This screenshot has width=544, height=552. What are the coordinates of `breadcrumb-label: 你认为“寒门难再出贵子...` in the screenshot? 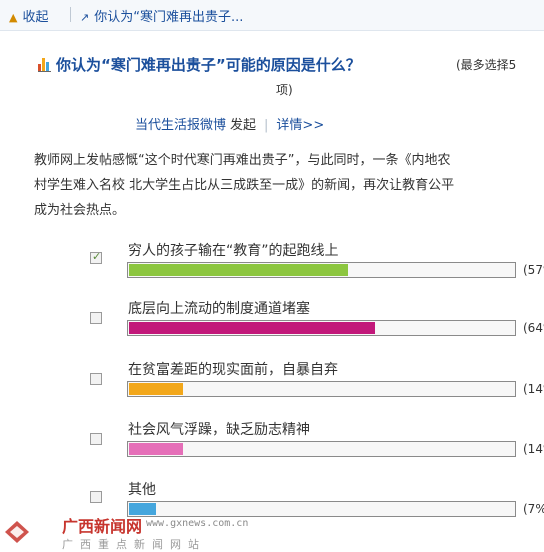 It's located at (169, 17).